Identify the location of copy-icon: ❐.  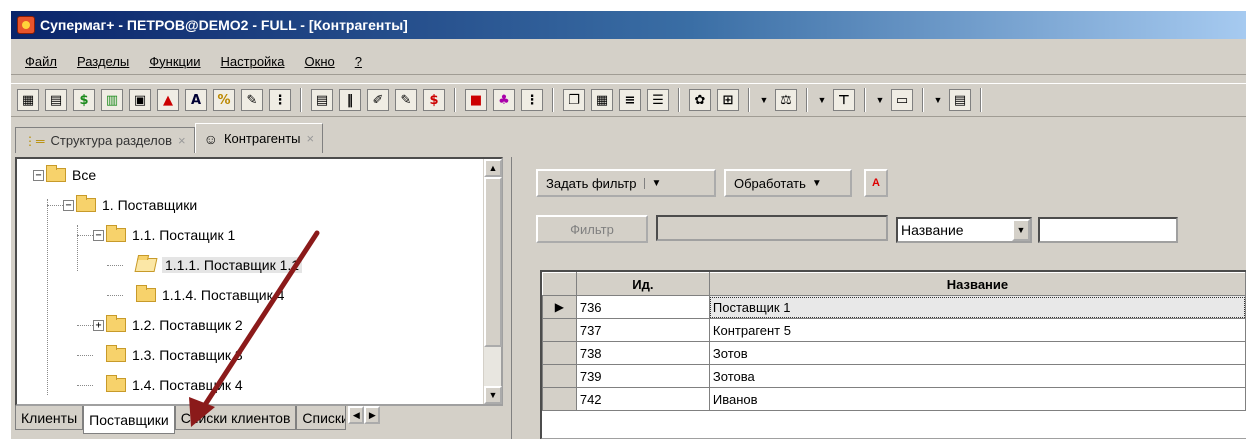
(574, 100).